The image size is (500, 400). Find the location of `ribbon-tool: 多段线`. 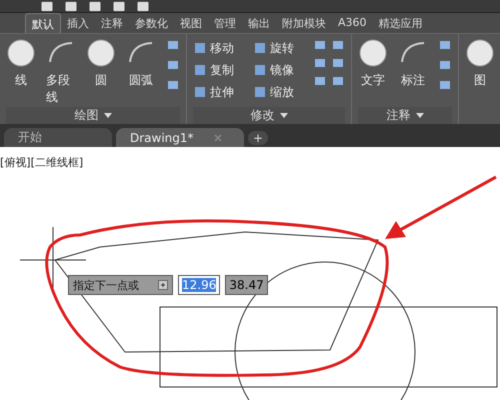

ribbon-tool: 多段线 is located at coordinates (61, 72).